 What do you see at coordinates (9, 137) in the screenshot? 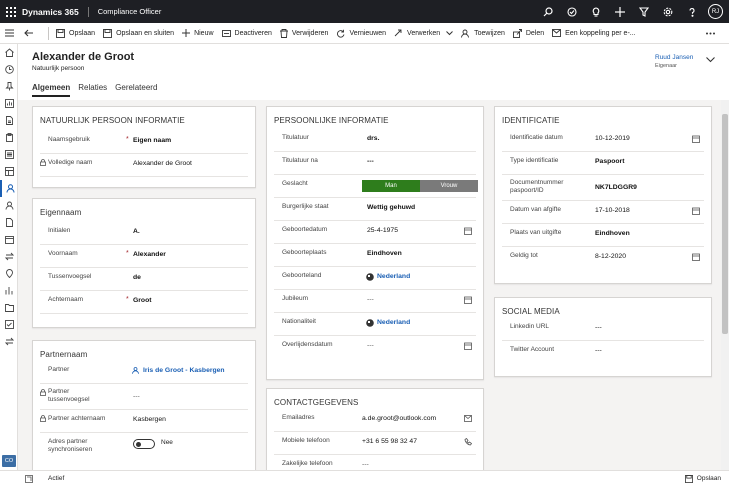
I see `clipboard-icon` at bounding box center [9, 137].